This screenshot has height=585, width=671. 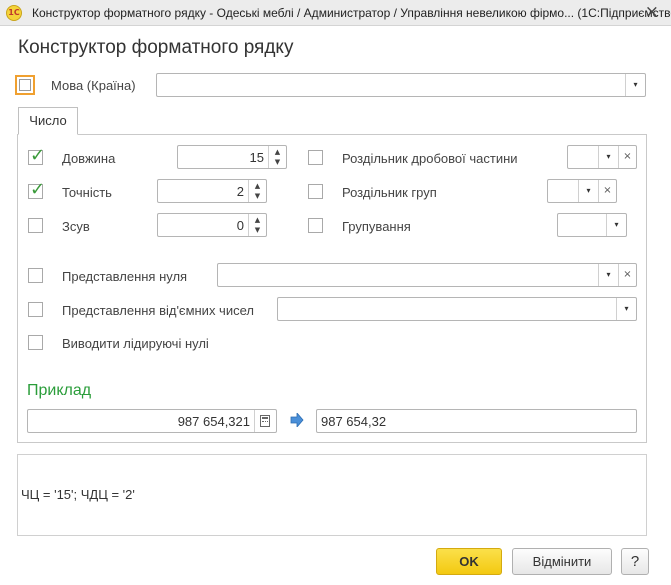 I want to click on shift-value: 0, so click(x=240, y=225).